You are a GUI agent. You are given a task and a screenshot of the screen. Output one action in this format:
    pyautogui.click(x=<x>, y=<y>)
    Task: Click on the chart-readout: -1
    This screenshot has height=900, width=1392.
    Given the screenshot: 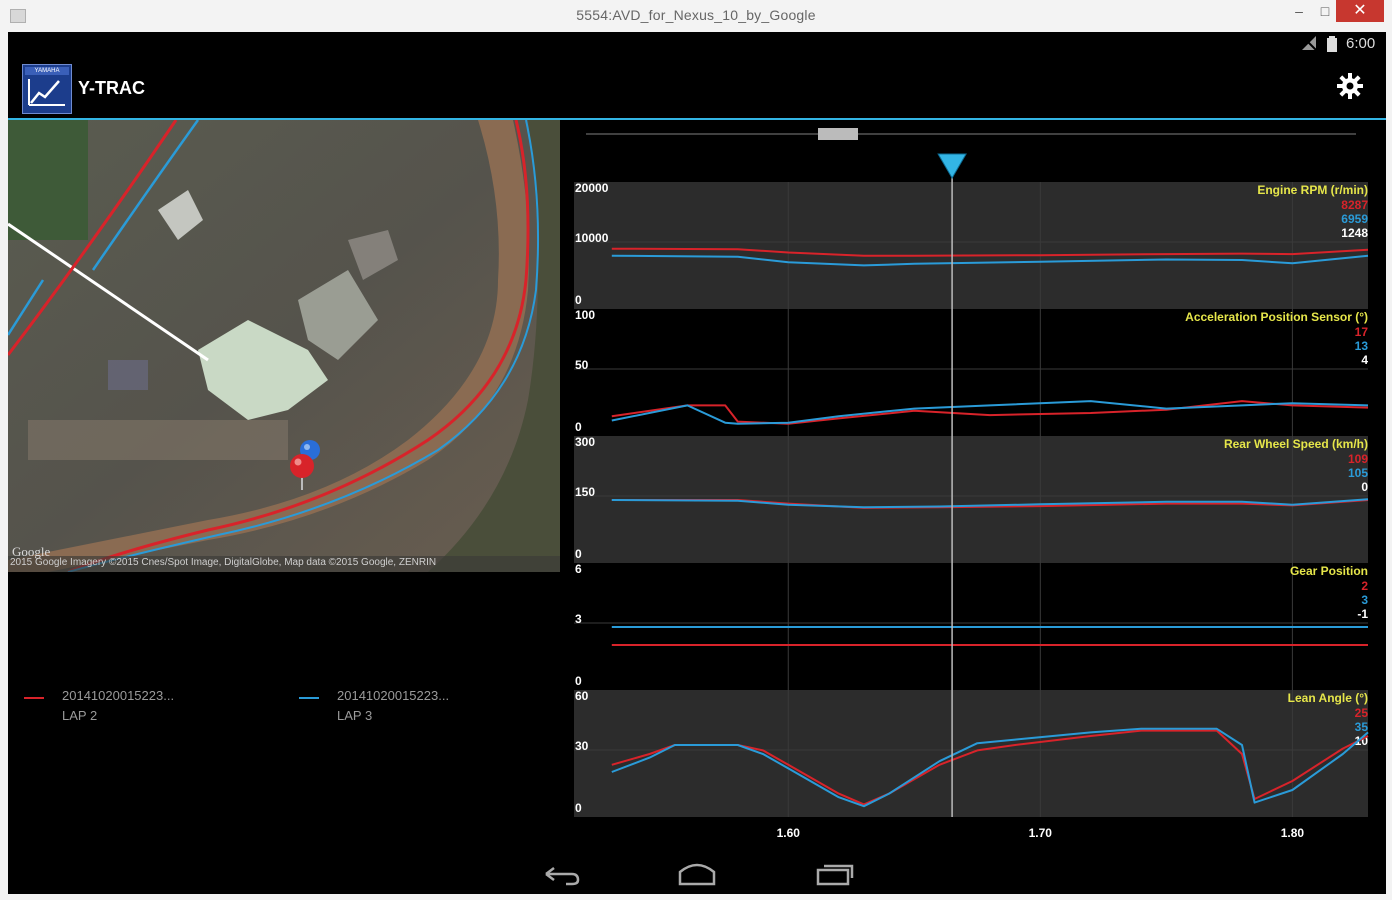 What is the action you would take?
    pyautogui.click(x=1362, y=614)
    